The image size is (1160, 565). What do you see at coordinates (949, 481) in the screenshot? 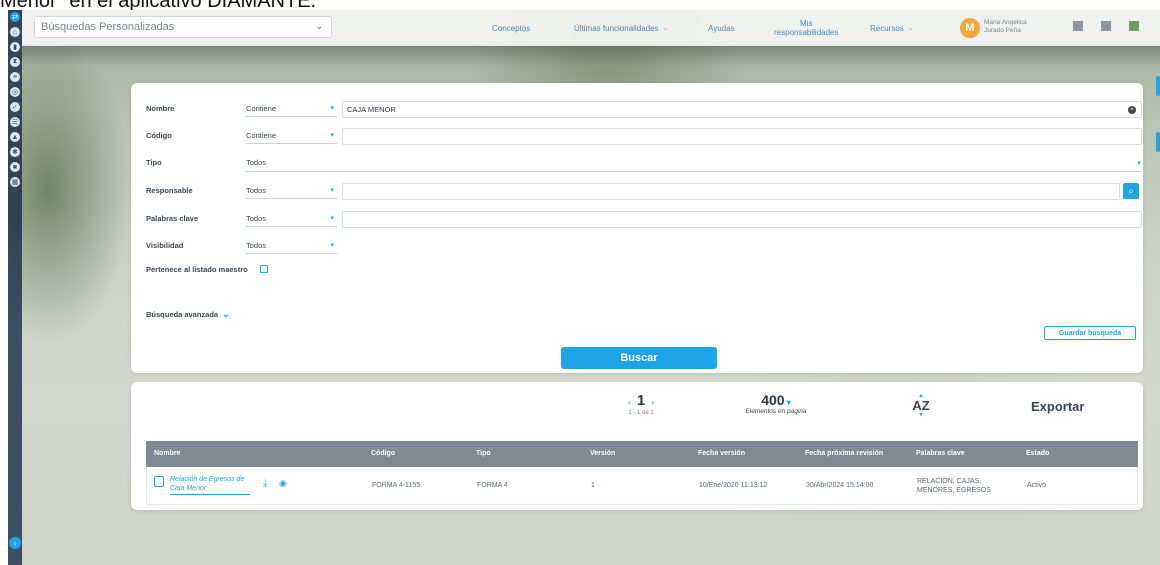
I see `cell-palabras-line1: RELACION, CAJAS,` at bounding box center [949, 481].